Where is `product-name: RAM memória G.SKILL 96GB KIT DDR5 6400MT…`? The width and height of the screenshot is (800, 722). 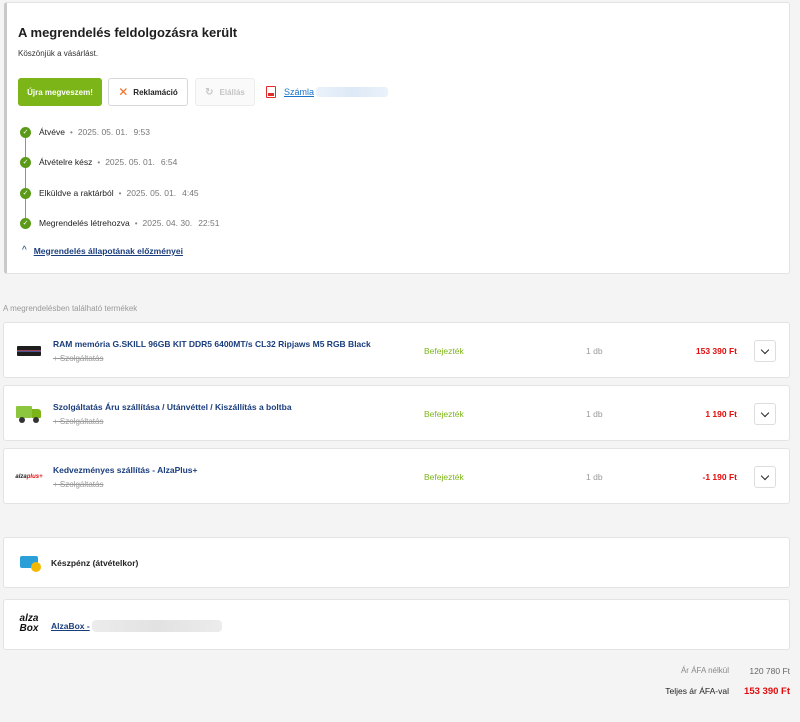
product-name: RAM memória G.SKILL 96GB KIT DDR5 6400MT… is located at coordinates (212, 344).